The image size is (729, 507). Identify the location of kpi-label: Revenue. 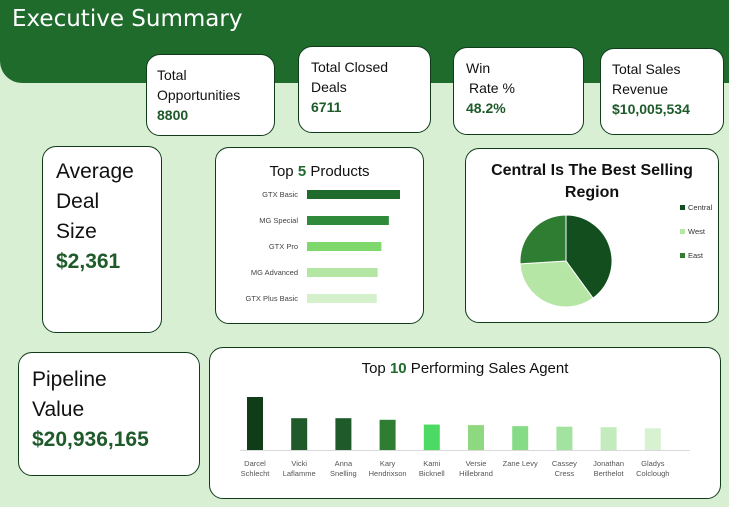
(640, 89).